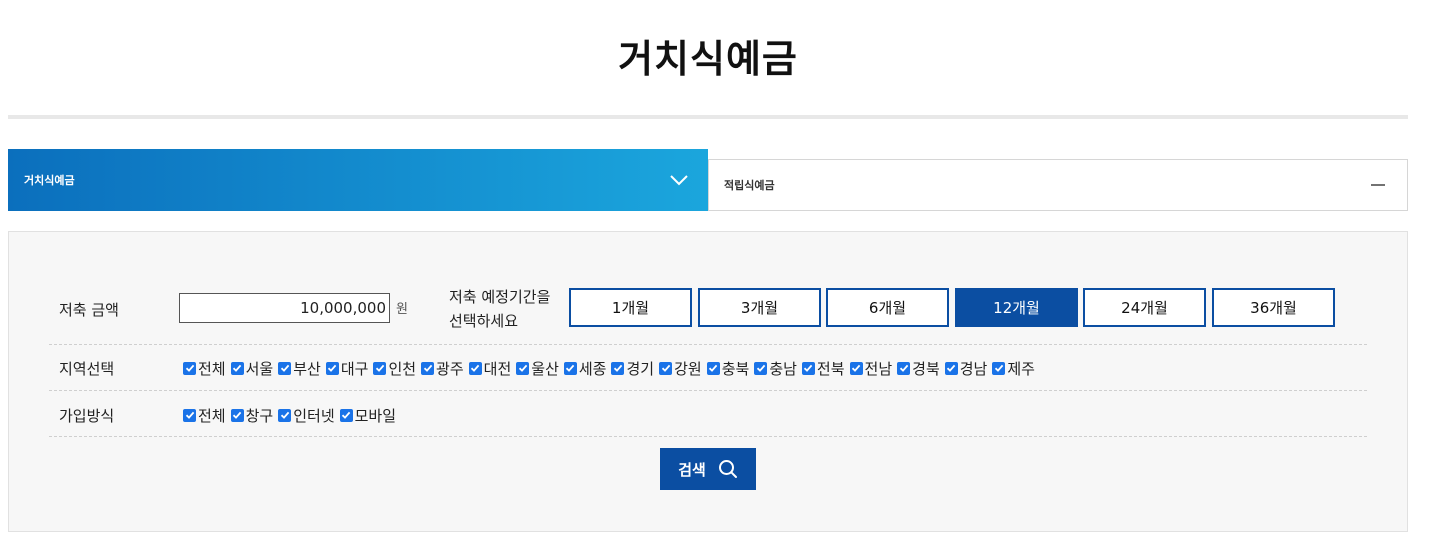  What do you see at coordinates (545, 368) in the screenshot?
I see `region-option-label: 울산` at bounding box center [545, 368].